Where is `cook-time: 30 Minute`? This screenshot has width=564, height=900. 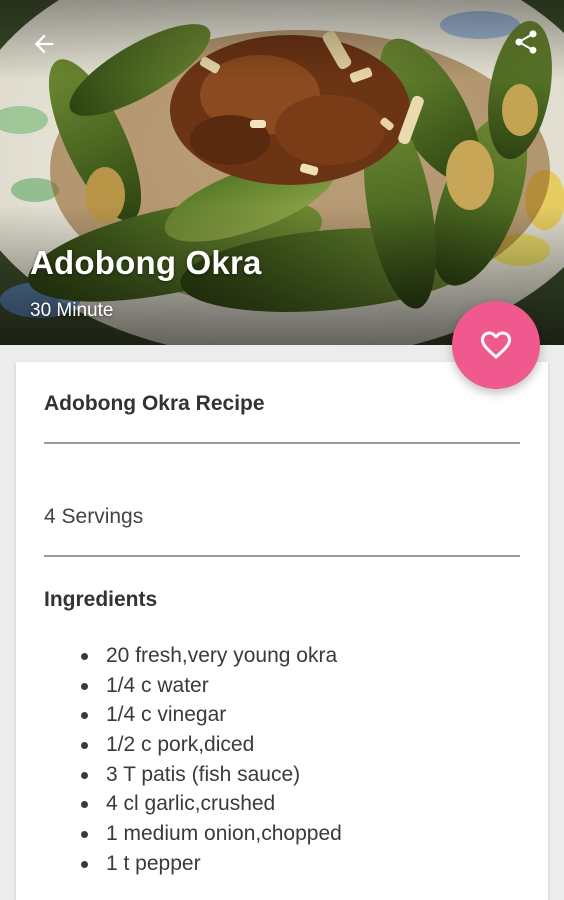
cook-time: 30 Minute is located at coordinates (72, 310).